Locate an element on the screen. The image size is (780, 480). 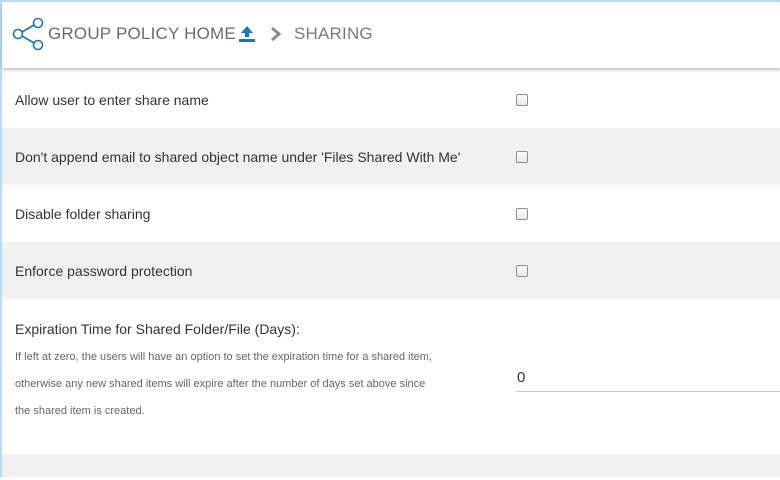
setting-label: Enforce password protection is located at coordinates (104, 270).